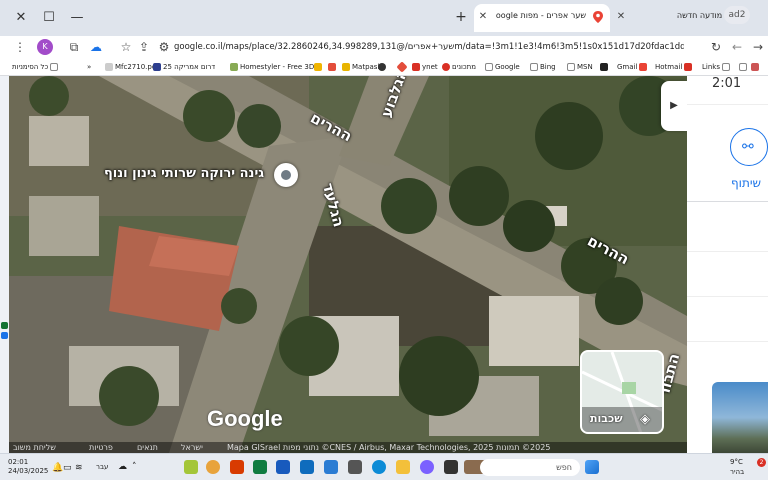 The height and width of the screenshot is (480, 768). What do you see at coordinates (134, 467) in the screenshot?
I see `chevron-up-icon: ˄` at bounding box center [134, 467].